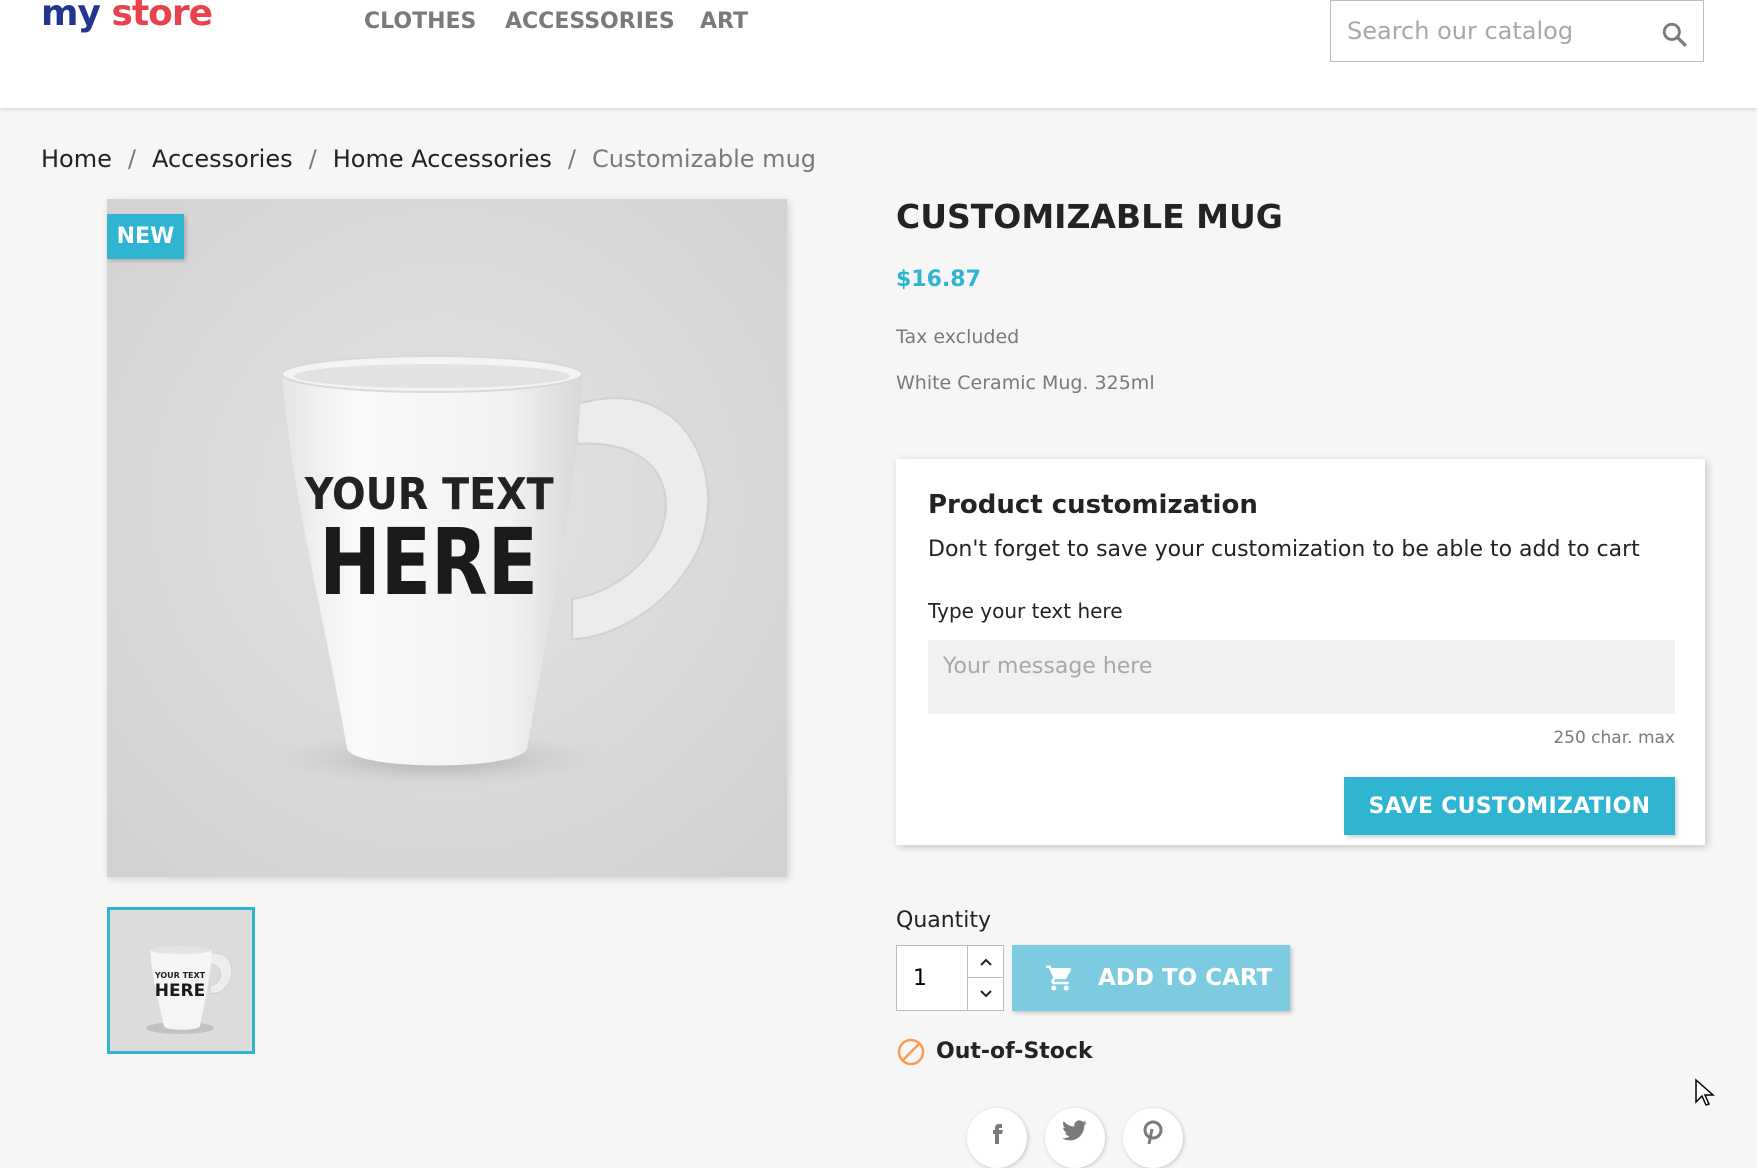 Image resolution: width=1757 pixels, height=1168 pixels. I want to click on product-description: White Ceramic Mug. 325ml, so click(1025, 383).